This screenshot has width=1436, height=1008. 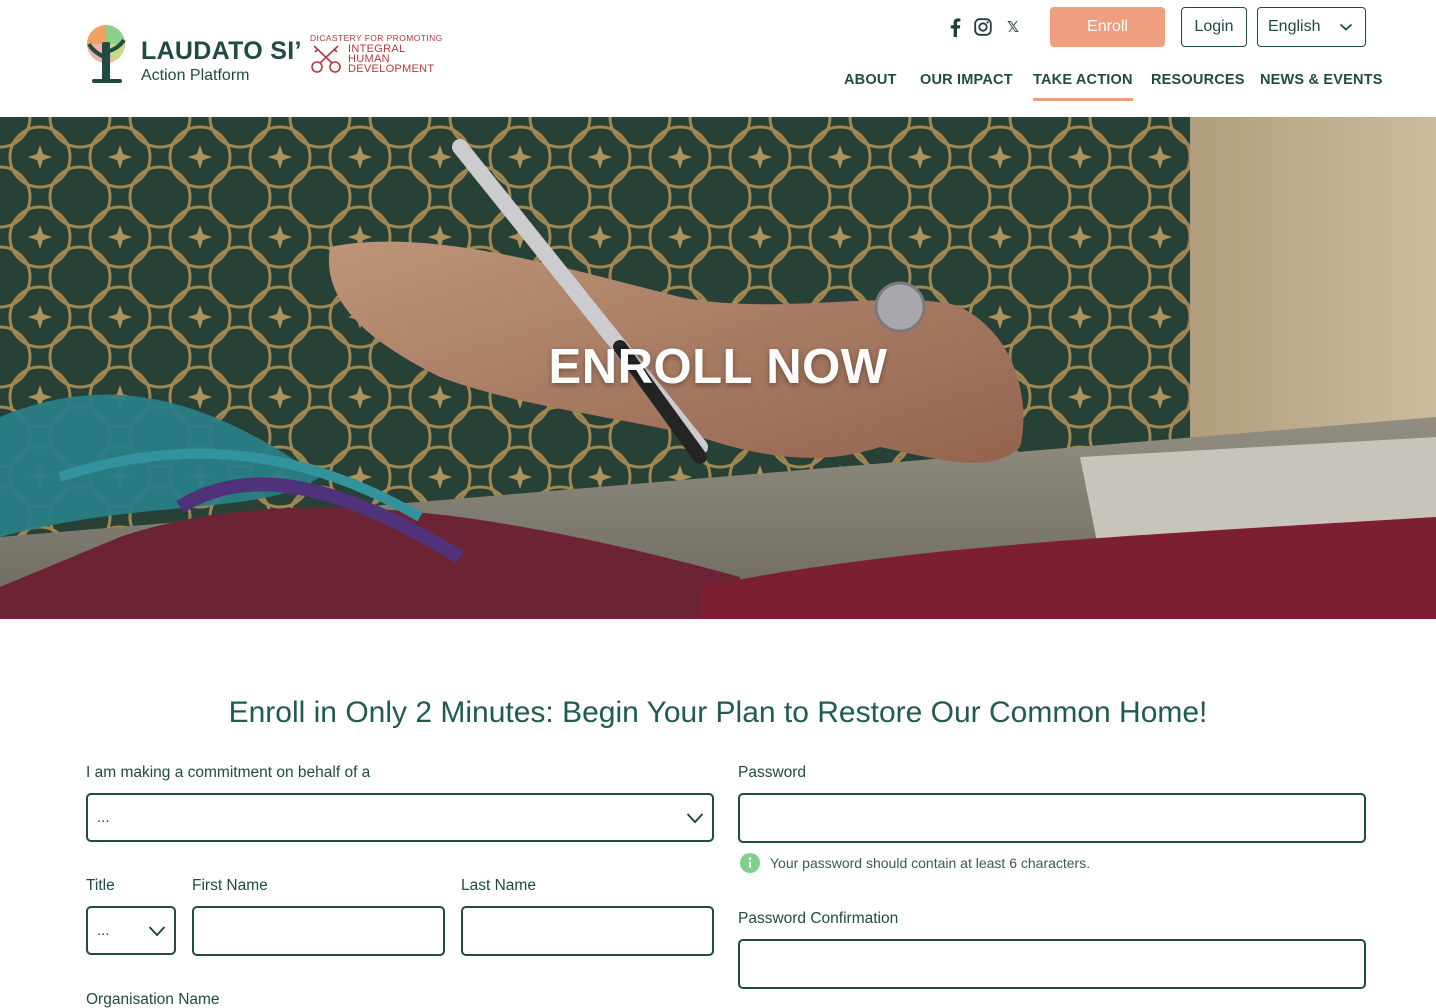 What do you see at coordinates (750, 863) in the screenshot?
I see `info-icon` at bounding box center [750, 863].